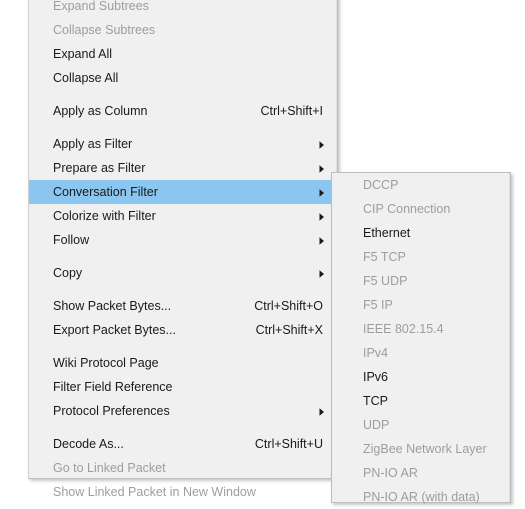 The height and width of the screenshot is (509, 525). I want to click on menu-item-apply-as-filter: Apply as Filter, so click(183, 144).